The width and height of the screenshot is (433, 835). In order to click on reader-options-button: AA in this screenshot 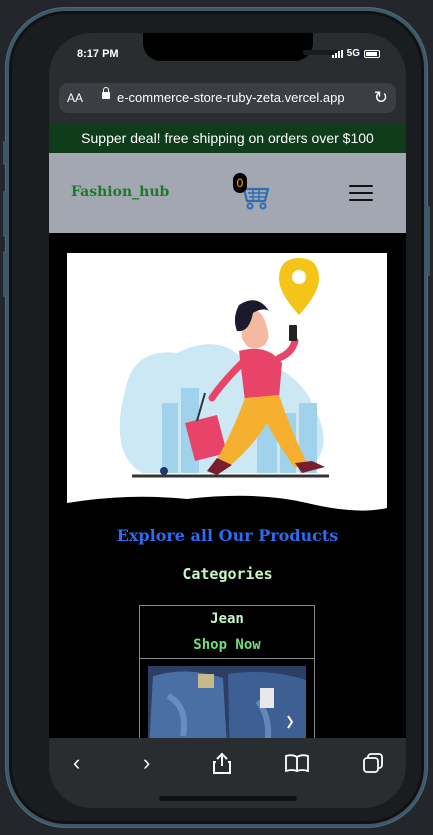, I will do `click(75, 98)`.